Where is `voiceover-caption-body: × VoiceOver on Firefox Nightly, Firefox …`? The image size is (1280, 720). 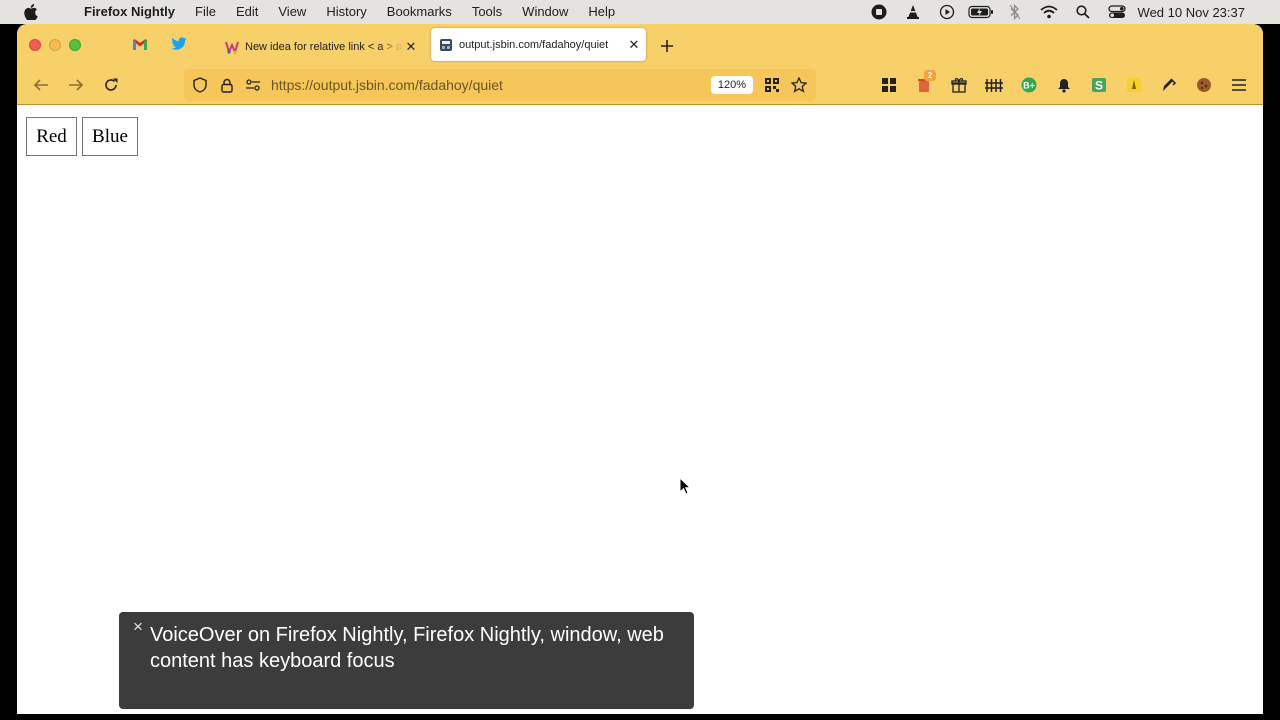
voiceover-caption-body: × VoiceOver on Firefox Nightly, Firefox … is located at coordinates (406, 660).